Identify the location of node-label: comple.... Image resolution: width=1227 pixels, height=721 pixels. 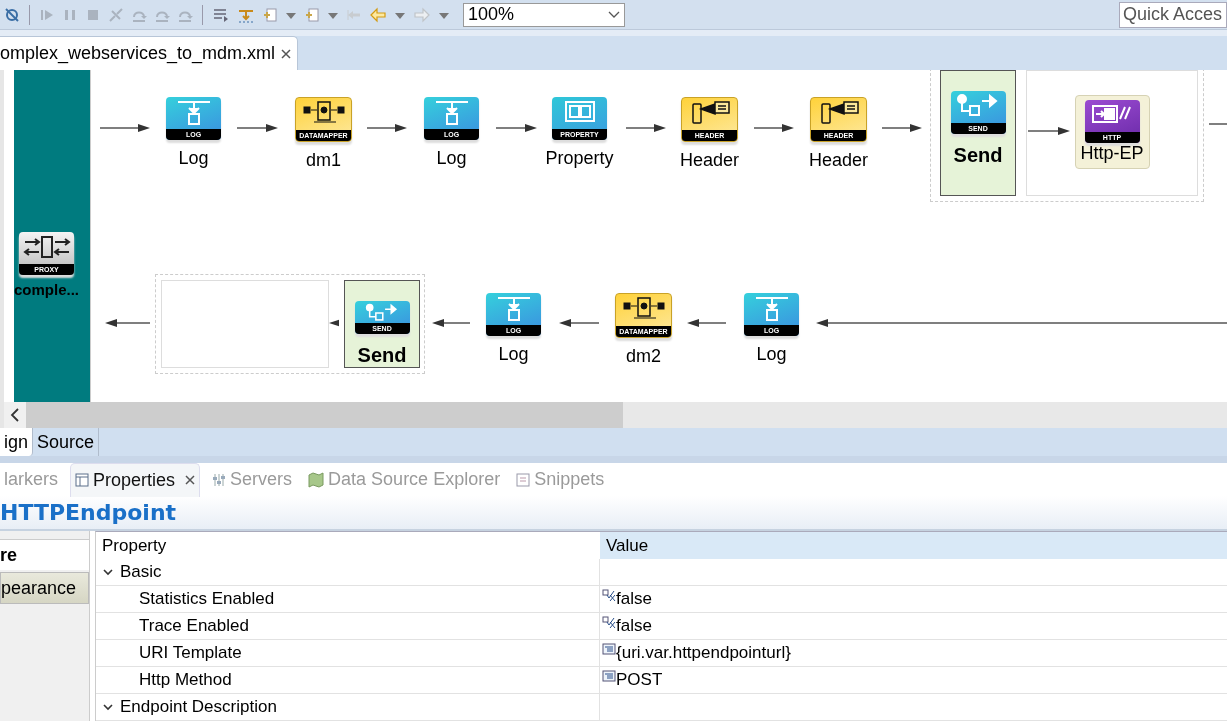
(47, 289).